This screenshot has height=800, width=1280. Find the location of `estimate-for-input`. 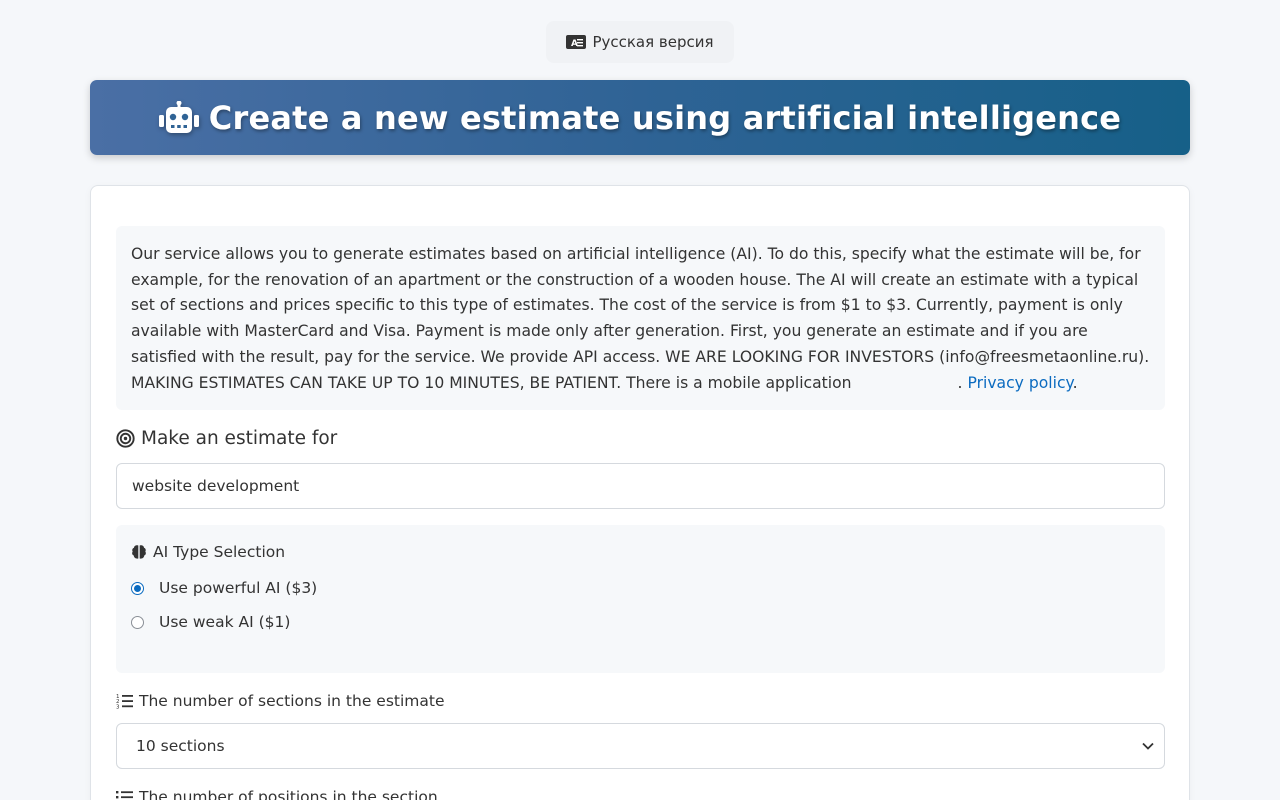

estimate-for-input is located at coordinates (640, 486).